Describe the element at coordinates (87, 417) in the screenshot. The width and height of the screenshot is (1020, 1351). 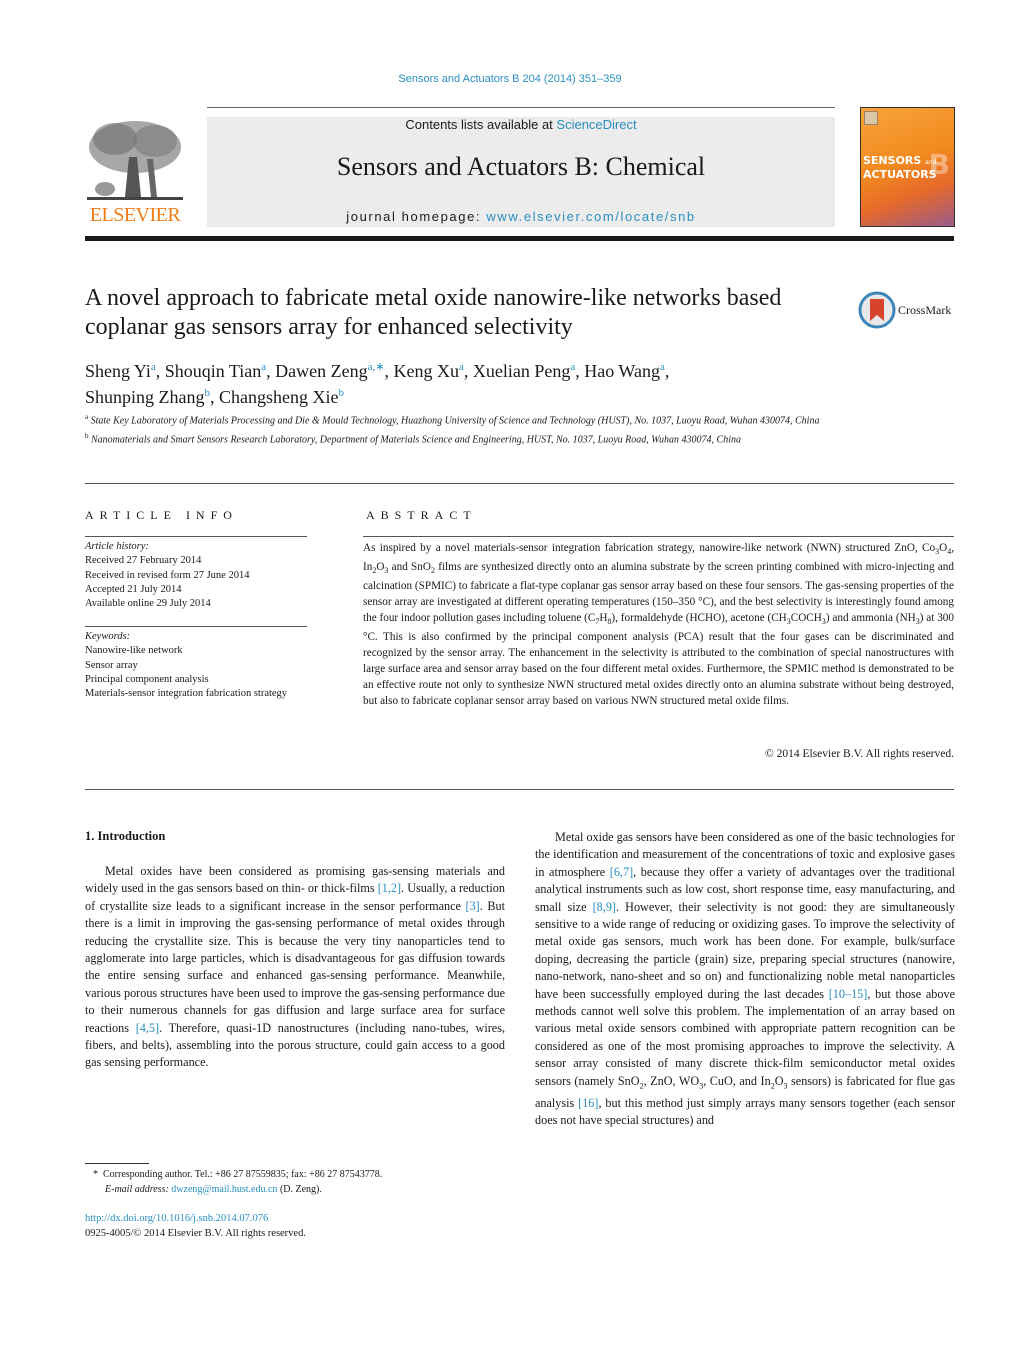
I see `affiliation-marker: a` at that location.